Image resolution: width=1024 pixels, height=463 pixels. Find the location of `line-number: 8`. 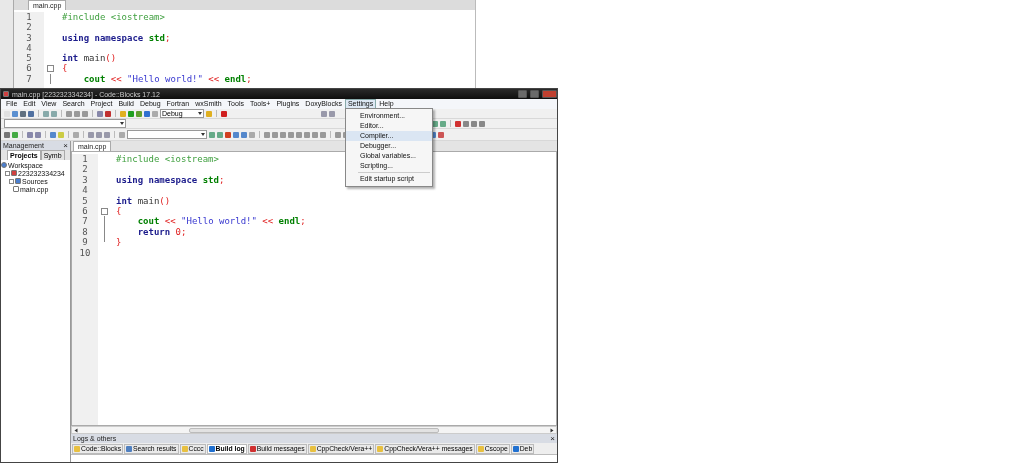

line-number: 8 is located at coordinates (85, 232).